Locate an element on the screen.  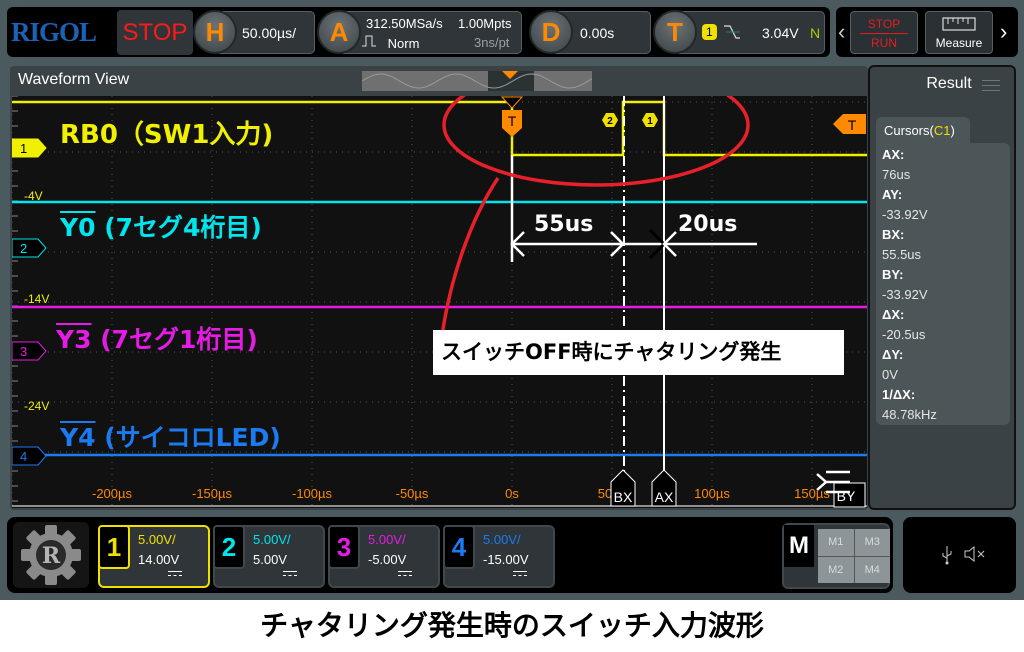
trigger-pill: 1 3.04V N is located at coordinates (750, 32).